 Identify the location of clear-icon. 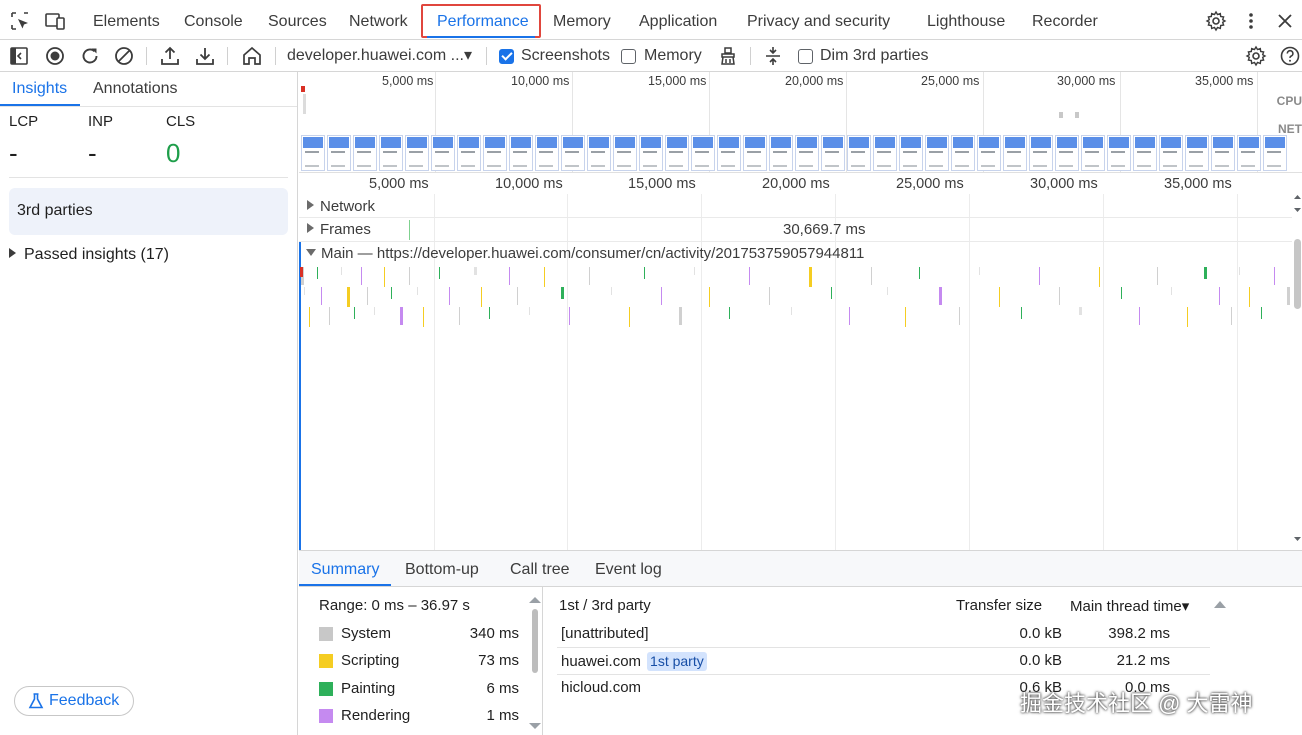
(124, 56).